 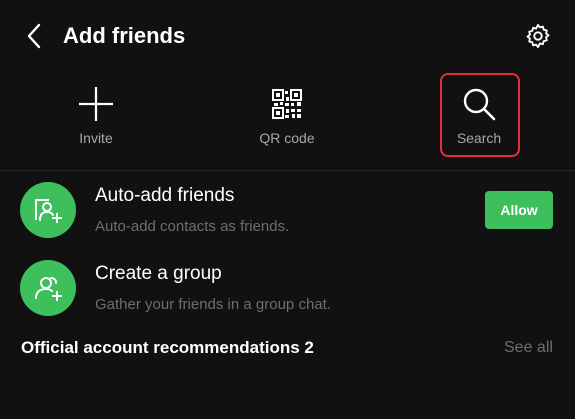 I want to click on see-all-link: See all, so click(x=528, y=348).